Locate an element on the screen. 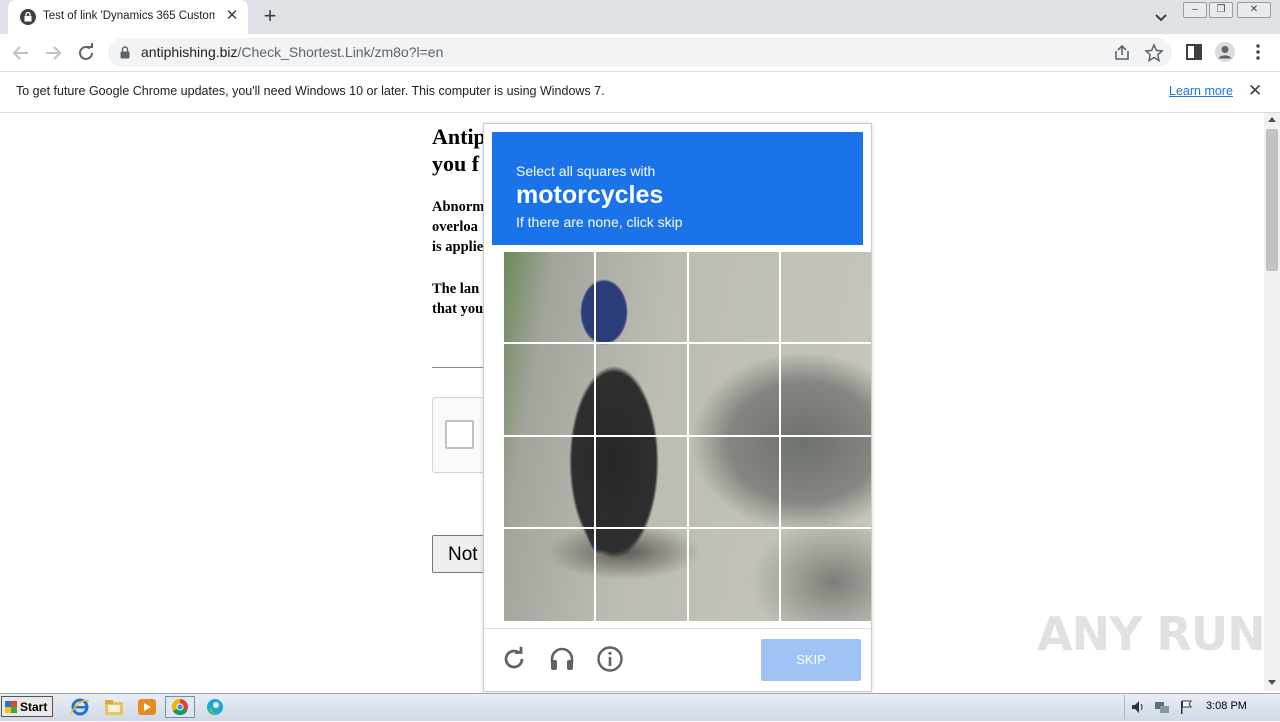 This screenshot has width=1280, height=722. info-icon is located at coordinates (610, 659).